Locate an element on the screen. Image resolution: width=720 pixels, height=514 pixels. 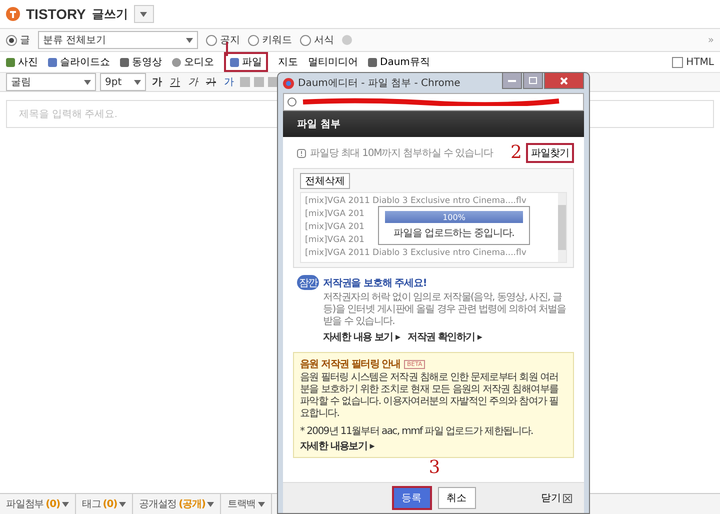
minimize-icon is located at coordinates (512, 81).